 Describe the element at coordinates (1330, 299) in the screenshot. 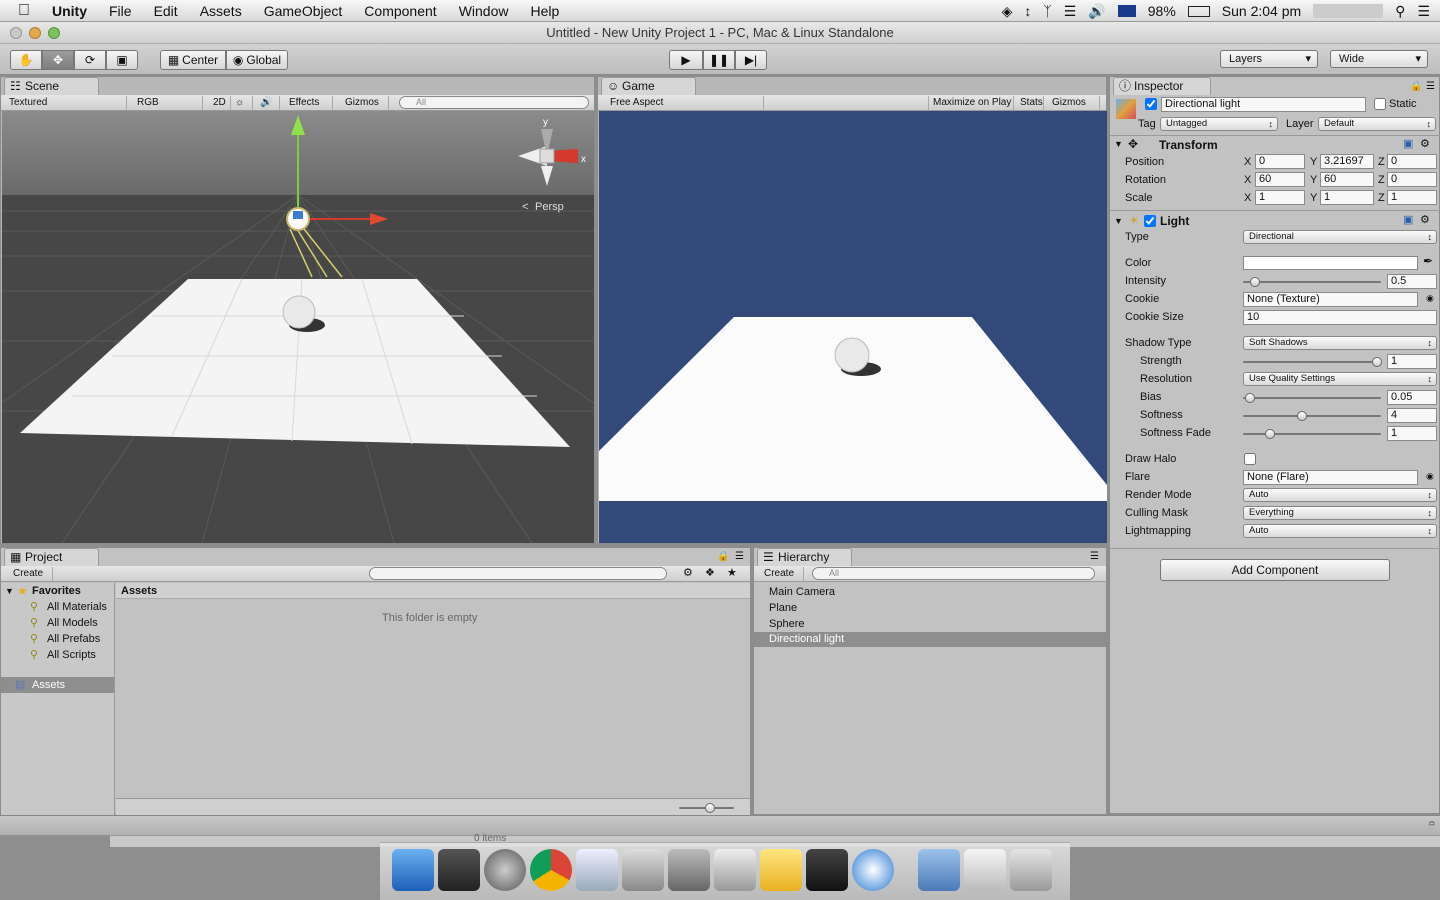

I see `cookie-field: None (Texture)` at that location.